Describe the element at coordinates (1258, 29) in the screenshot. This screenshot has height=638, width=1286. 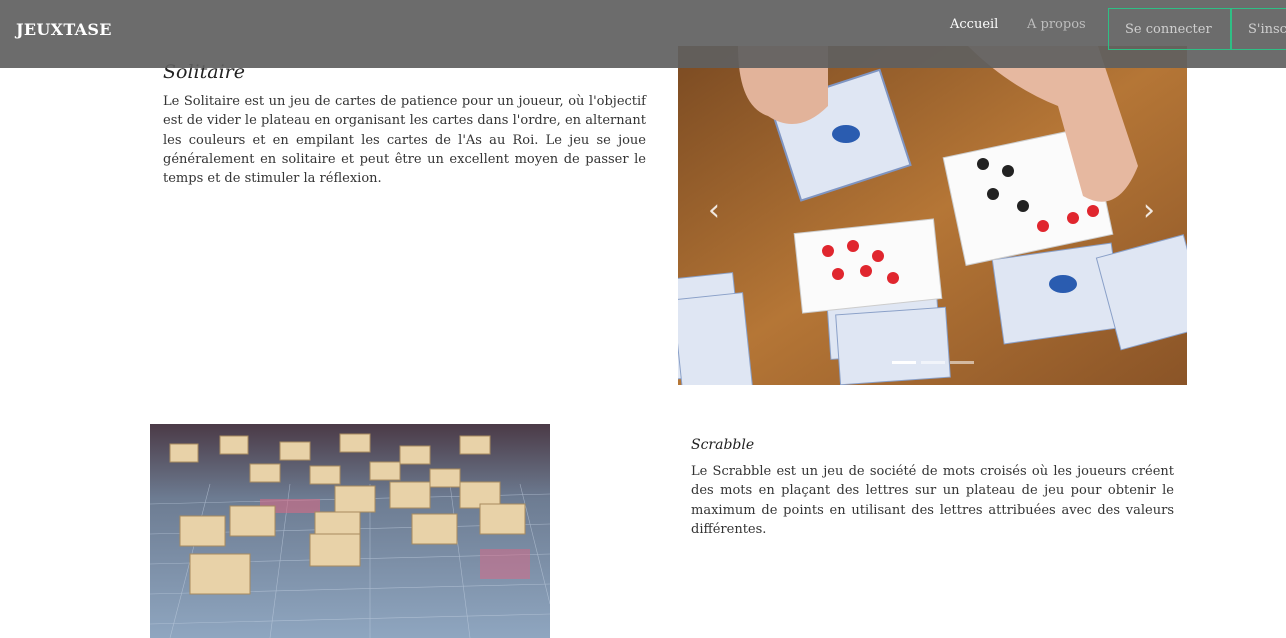
I see `signup-button: S'inscrire` at that location.